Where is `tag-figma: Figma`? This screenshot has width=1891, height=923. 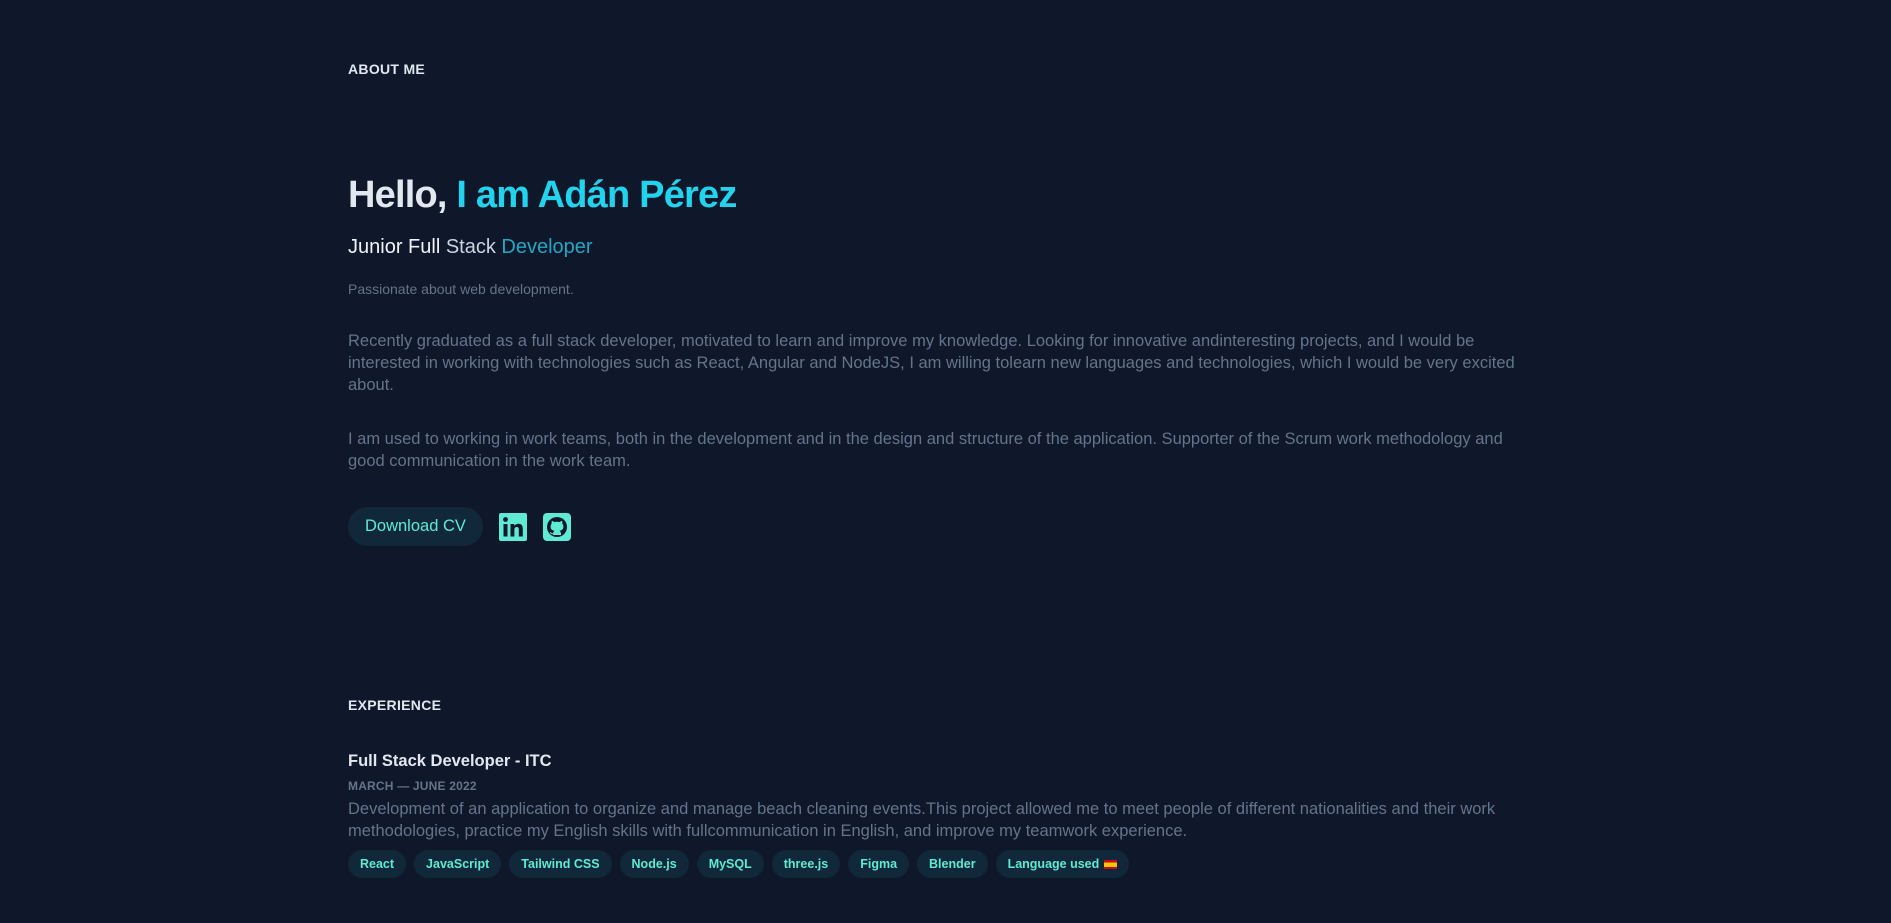
tag-figma: Figma is located at coordinates (879, 864).